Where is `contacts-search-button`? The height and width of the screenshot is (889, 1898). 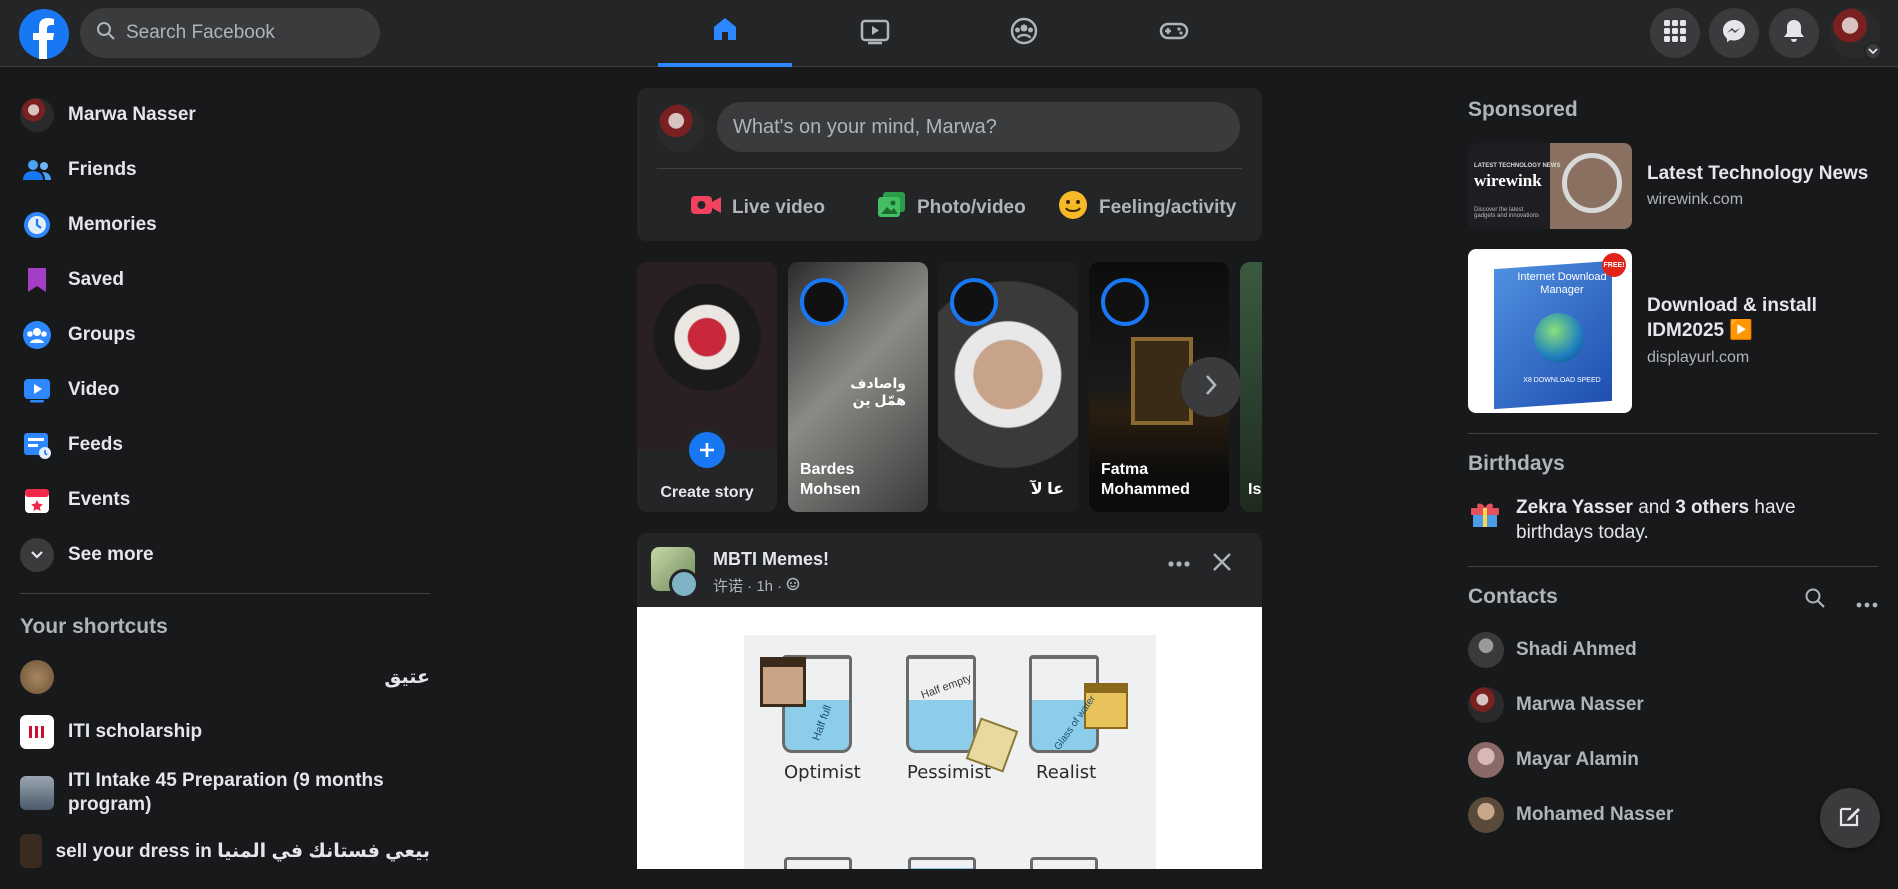
contacts-search-button is located at coordinates (1815, 600).